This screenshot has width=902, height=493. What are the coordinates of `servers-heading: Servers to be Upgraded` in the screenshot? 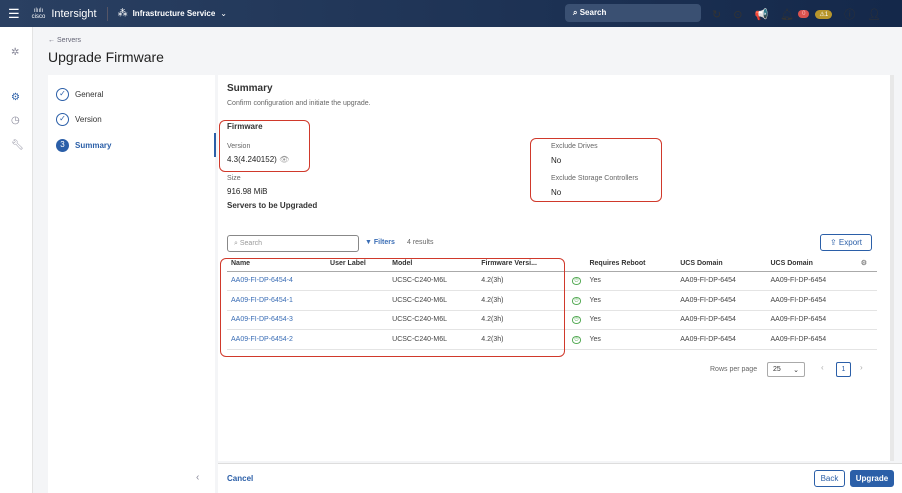 It's located at (272, 205).